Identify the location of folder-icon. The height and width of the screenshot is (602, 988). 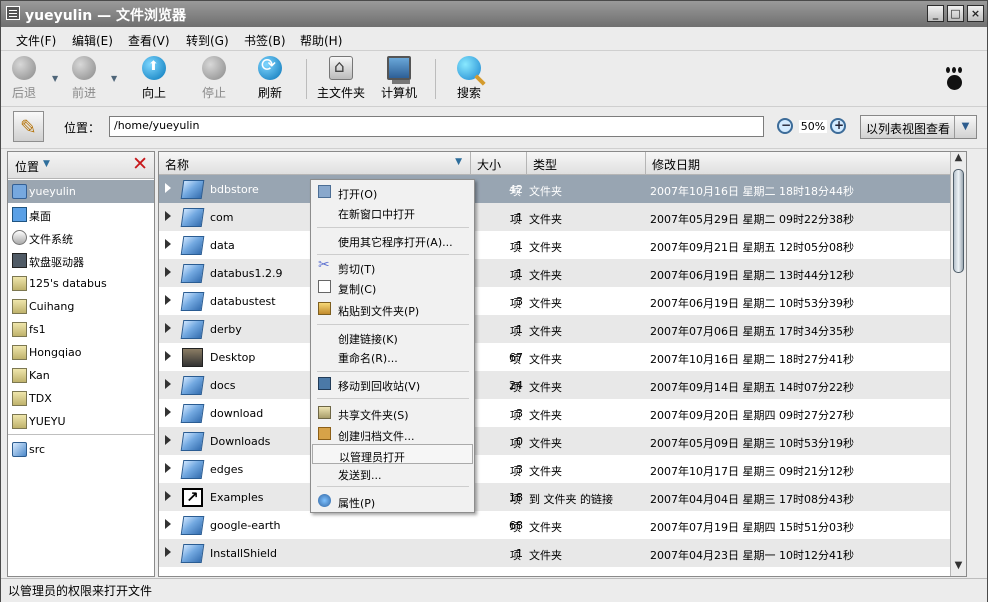
(192, 385).